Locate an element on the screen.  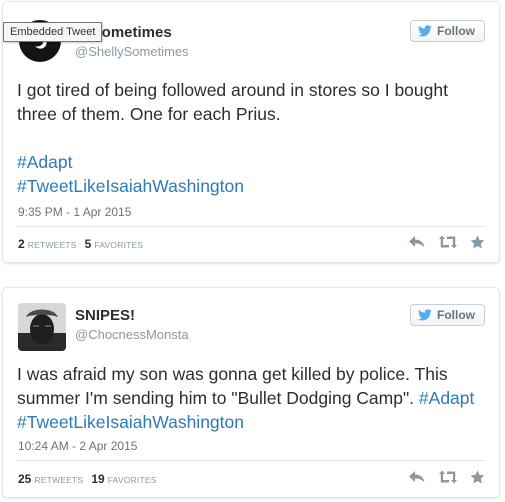
user-handle: @ShellySometimes is located at coordinates (132, 51).